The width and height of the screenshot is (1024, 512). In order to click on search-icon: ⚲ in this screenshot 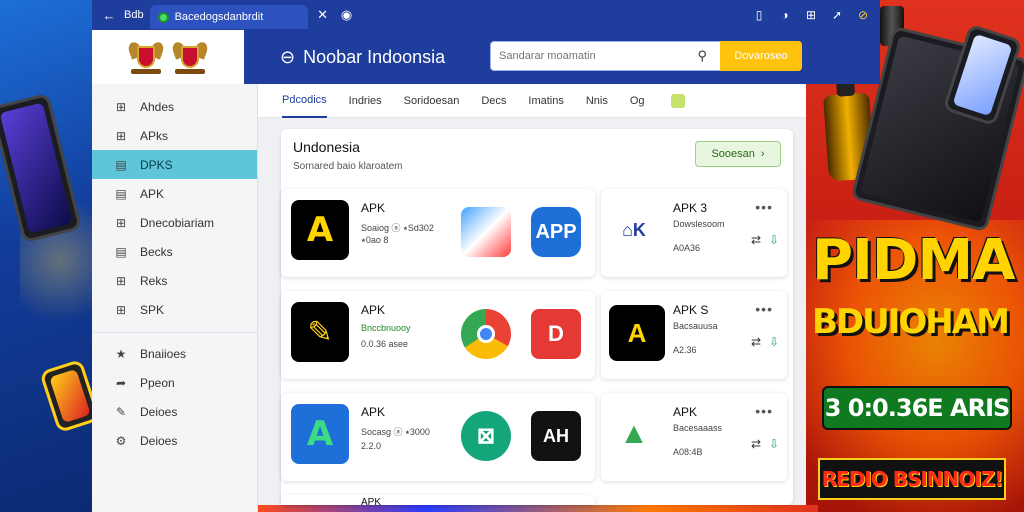, I will do `click(702, 56)`.